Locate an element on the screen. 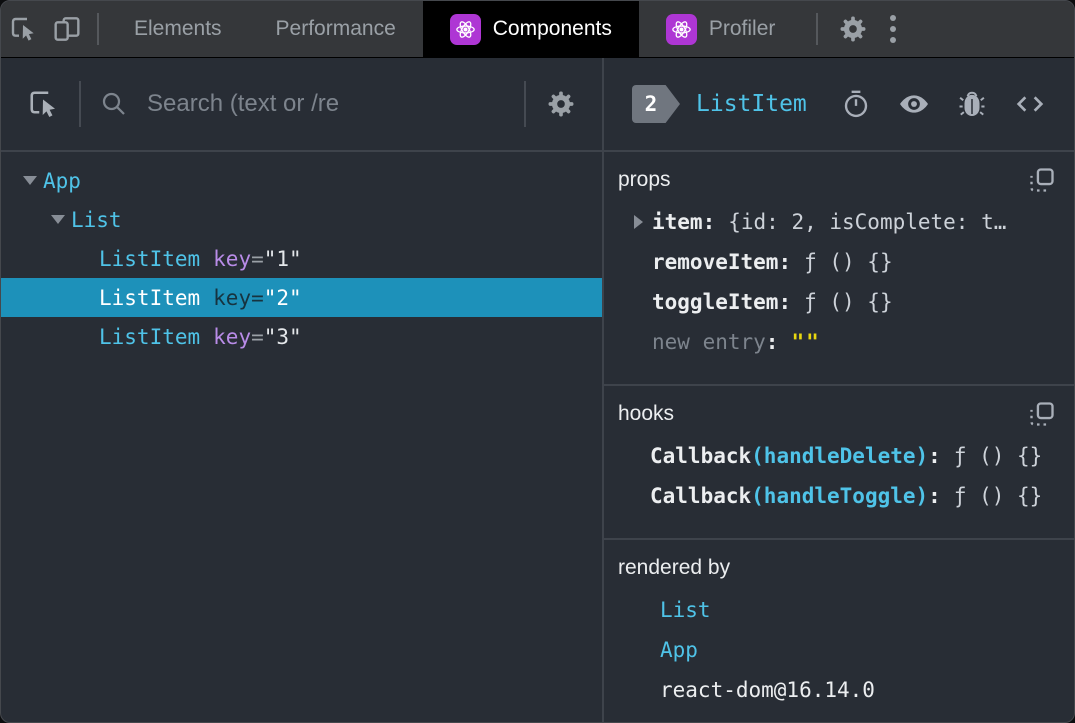  tree-row-listitem-2-selected: ListItem key = "2" is located at coordinates (301, 297).